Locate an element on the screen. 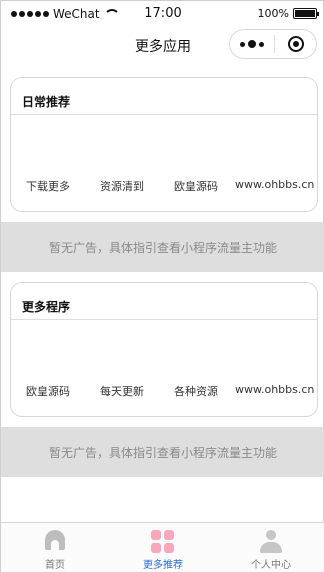  battery-percent: 100% is located at coordinates (273, 13).